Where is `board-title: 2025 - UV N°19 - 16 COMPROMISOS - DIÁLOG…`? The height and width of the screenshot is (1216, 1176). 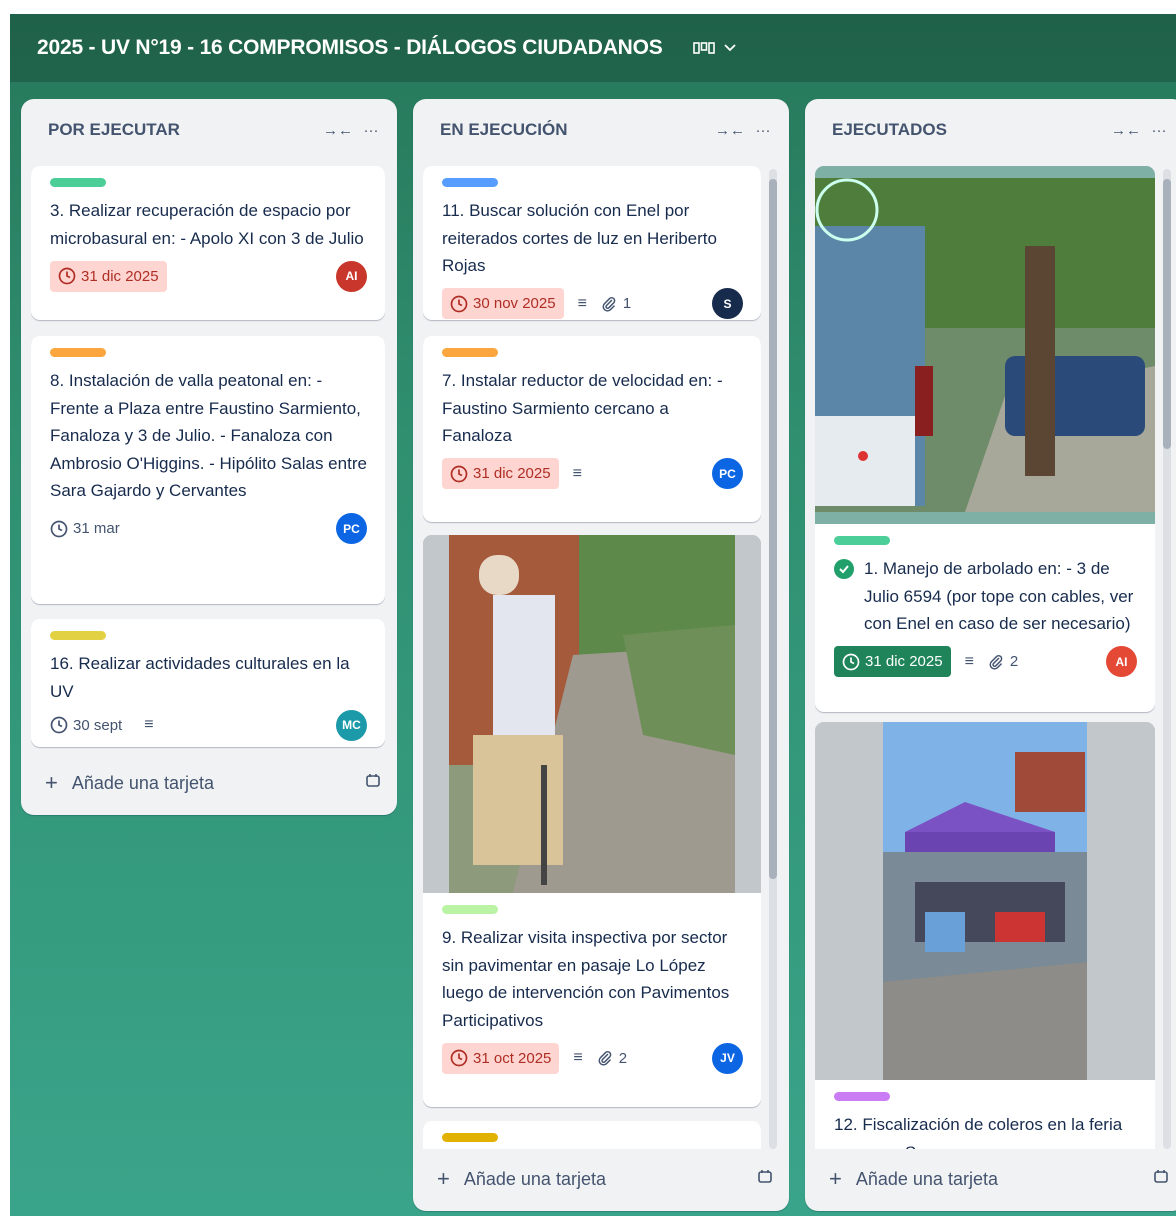
board-title: 2025 - UV N°19 - 16 COMPROMISOS - DIÁLOG… is located at coordinates (350, 48).